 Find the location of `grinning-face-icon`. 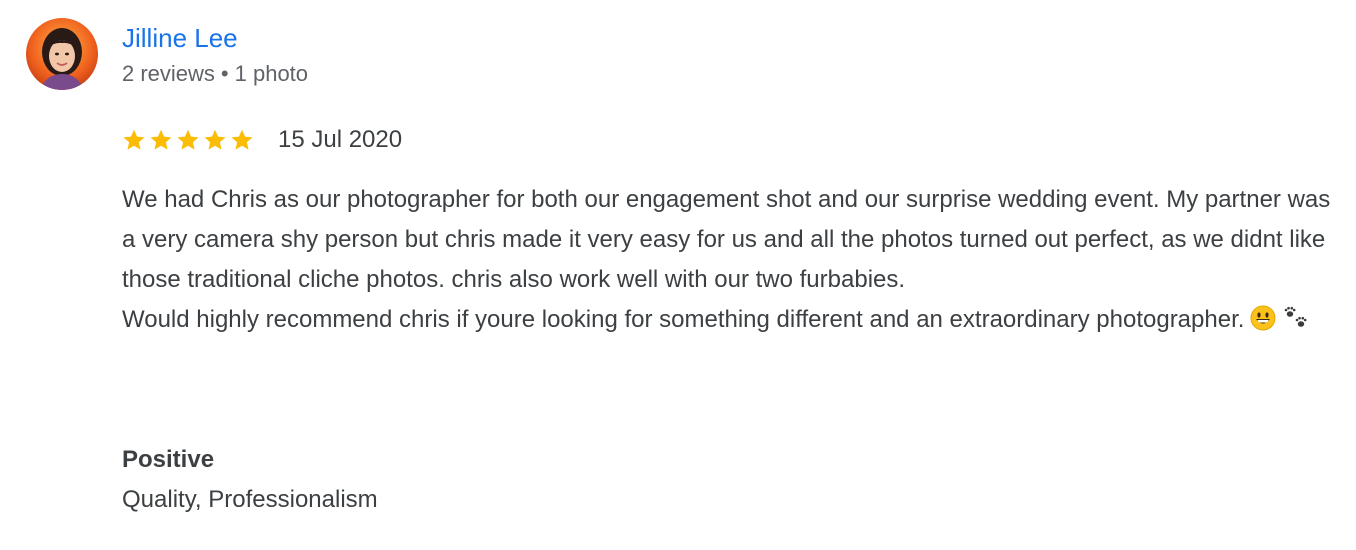

grinning-face-icon is located at coordinates (1263, 324).